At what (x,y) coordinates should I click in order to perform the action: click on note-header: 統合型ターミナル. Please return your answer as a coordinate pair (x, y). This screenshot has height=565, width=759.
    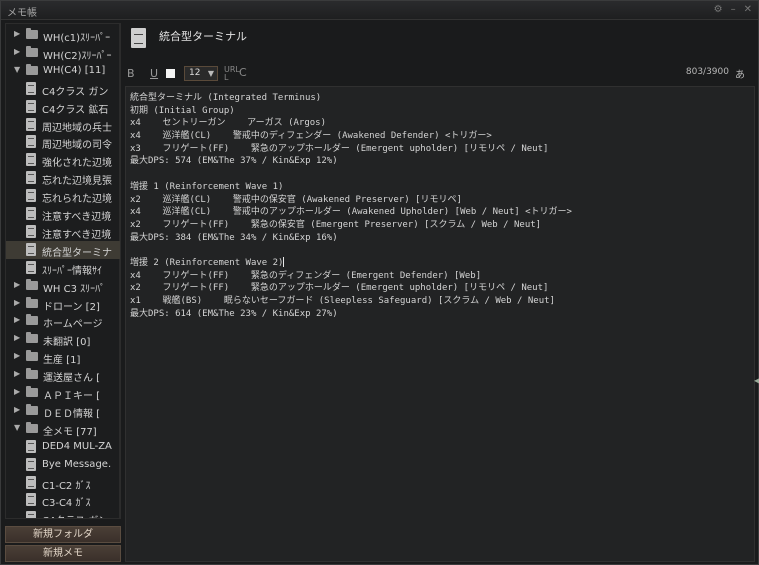
    Looking at the image, I should click on (440, 43).